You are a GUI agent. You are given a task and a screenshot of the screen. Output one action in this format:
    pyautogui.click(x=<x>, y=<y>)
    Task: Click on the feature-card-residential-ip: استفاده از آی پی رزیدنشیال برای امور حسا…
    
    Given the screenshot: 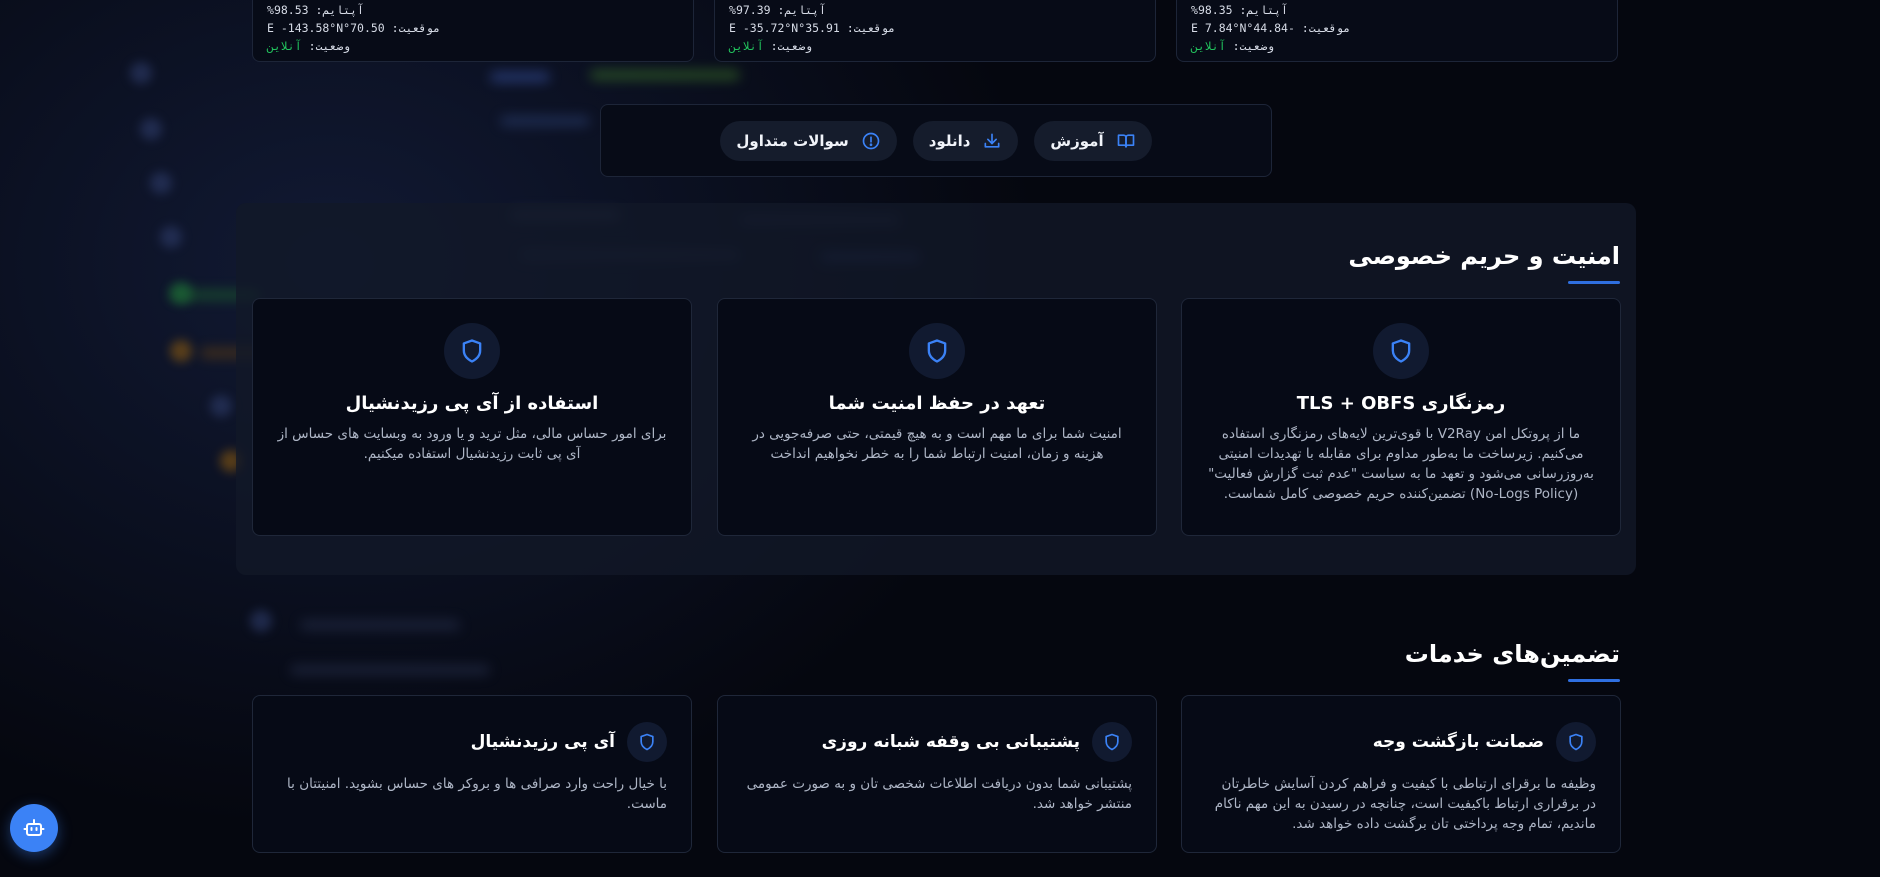 What is the action you would take?
    pyautogui.click(x=472, y=417)
    